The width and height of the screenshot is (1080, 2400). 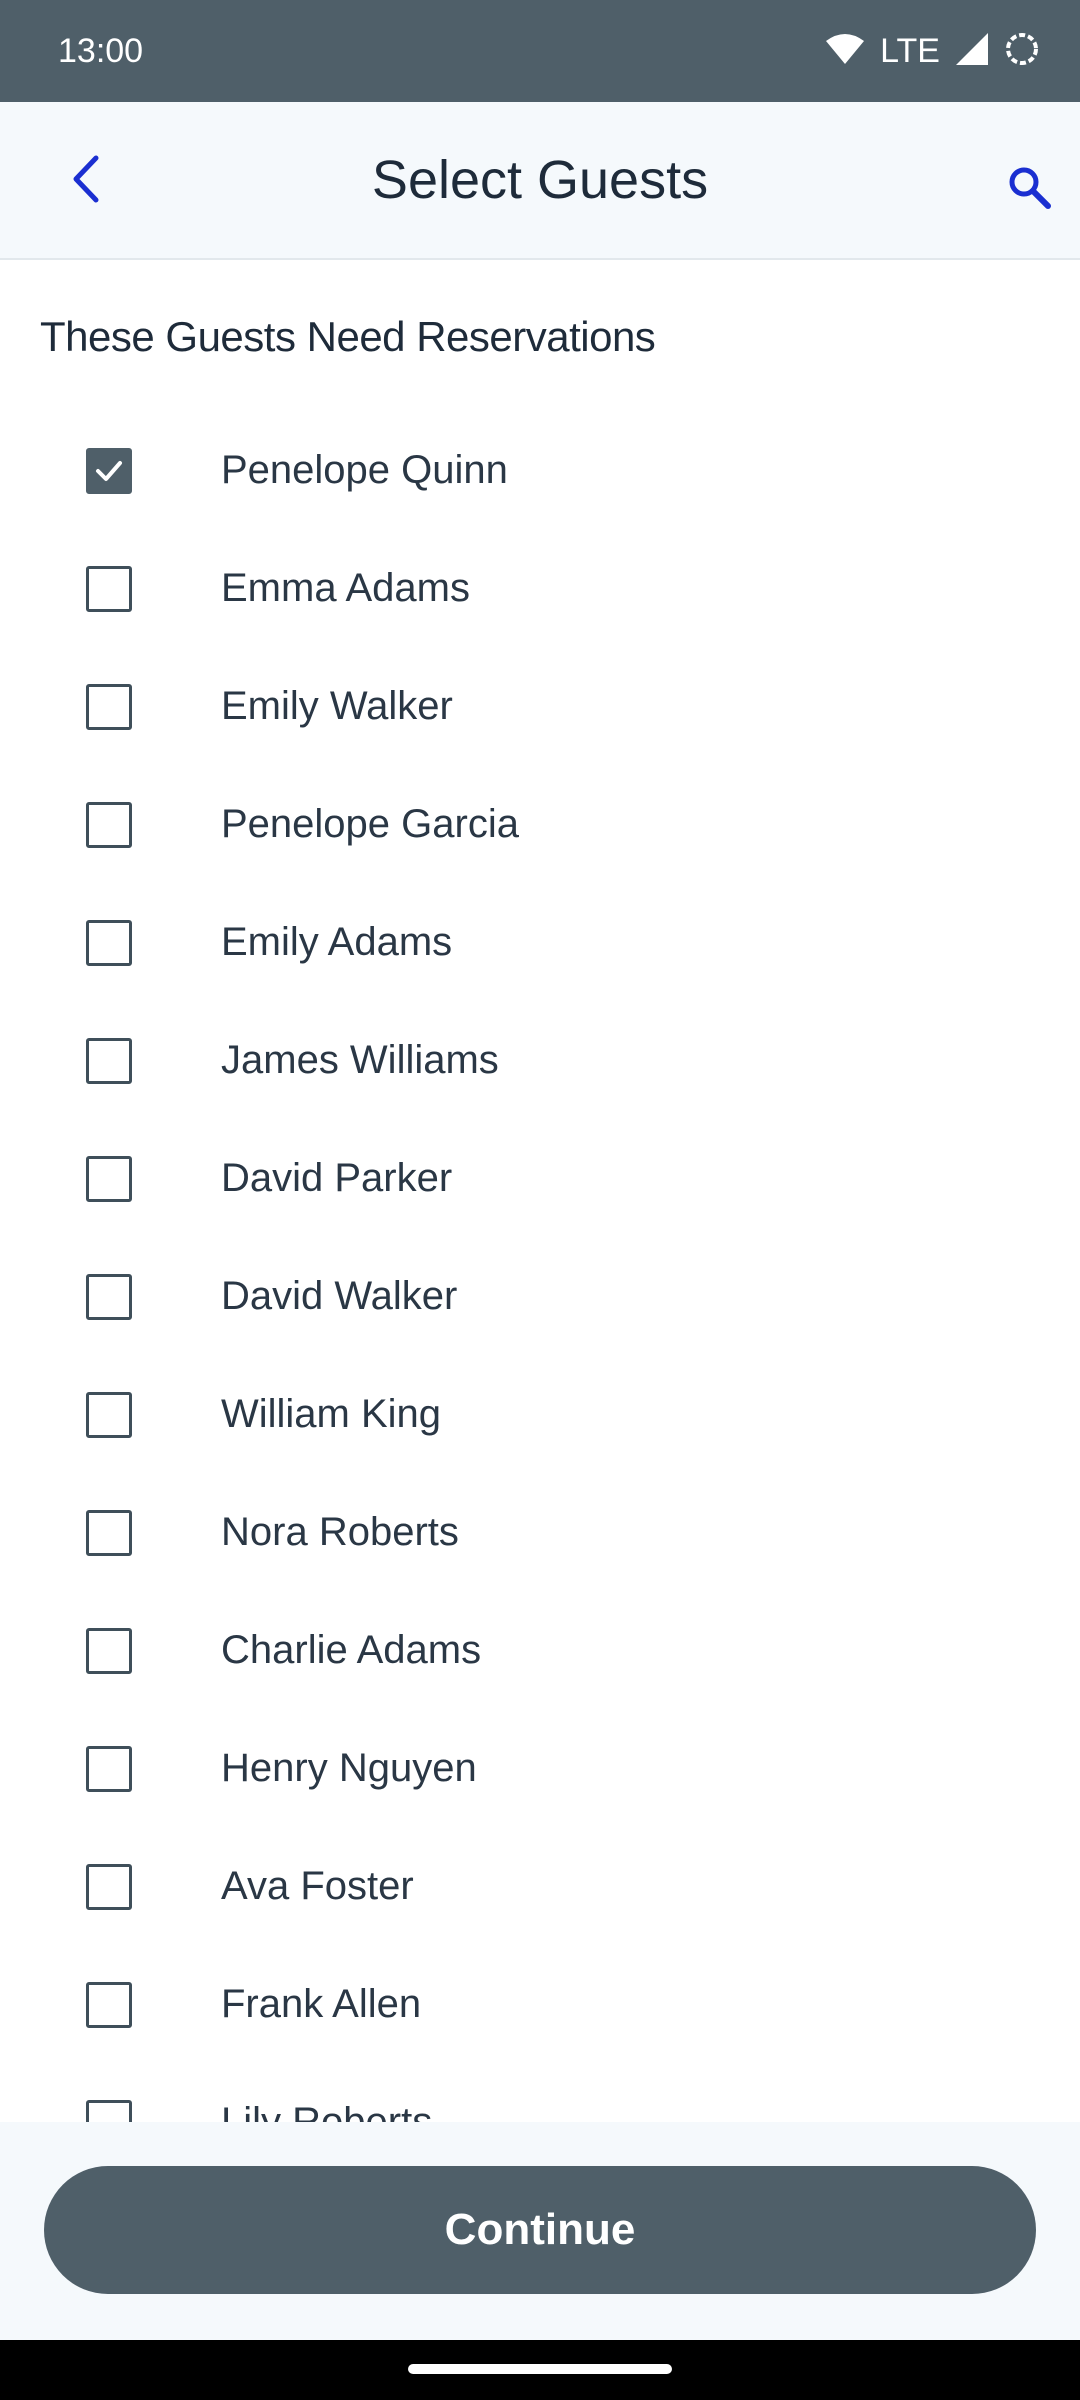 What do you see at coordinates (321, 2004) in the screenshot?
I see `guest-name: Frank Allen` at bounding box center [321, 2004].